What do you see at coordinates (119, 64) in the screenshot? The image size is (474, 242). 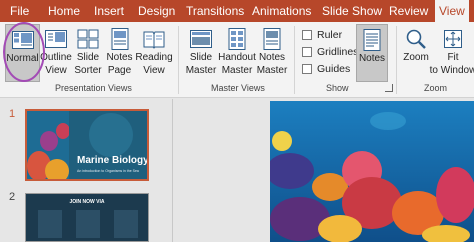 I see `notes-page-label: Notes Page` at bounding box center [119, 64].